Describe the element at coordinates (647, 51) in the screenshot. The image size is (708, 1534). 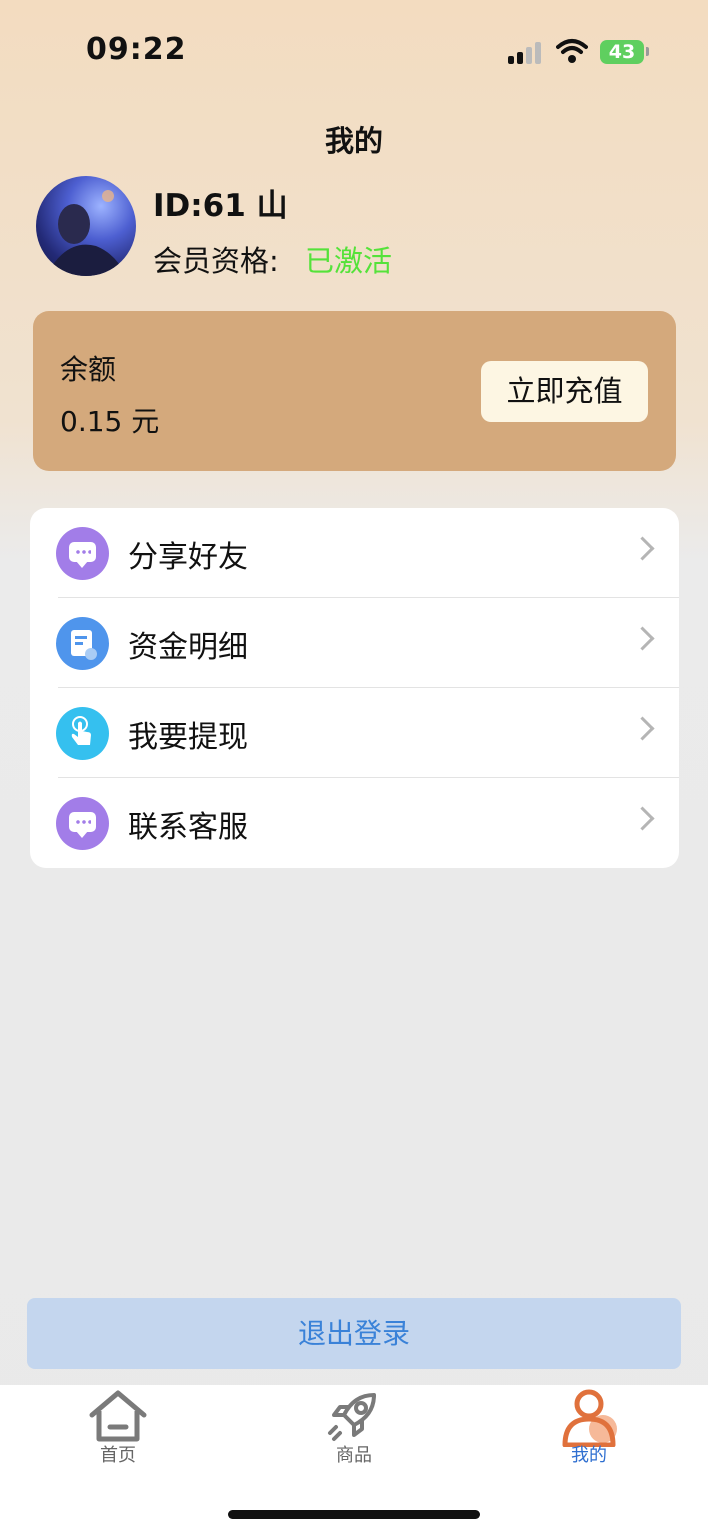
I see `battery-tip` at that location.